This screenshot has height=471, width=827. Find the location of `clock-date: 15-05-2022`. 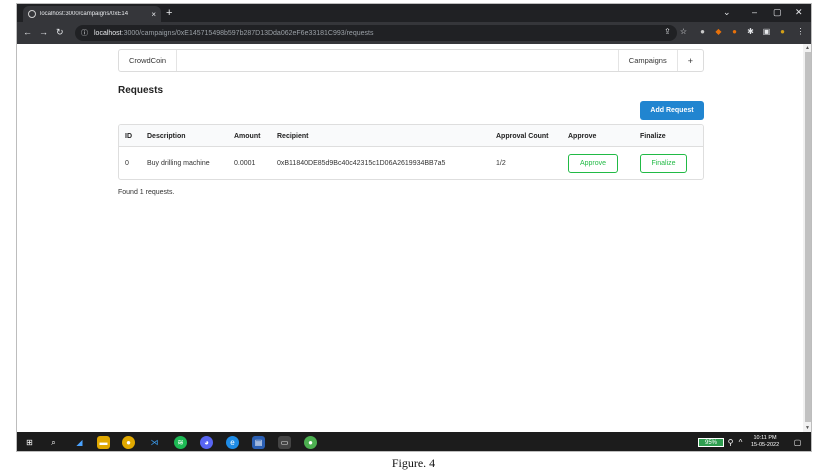

clock-date: 15-05-2022 is located at coordinates (765, 445).